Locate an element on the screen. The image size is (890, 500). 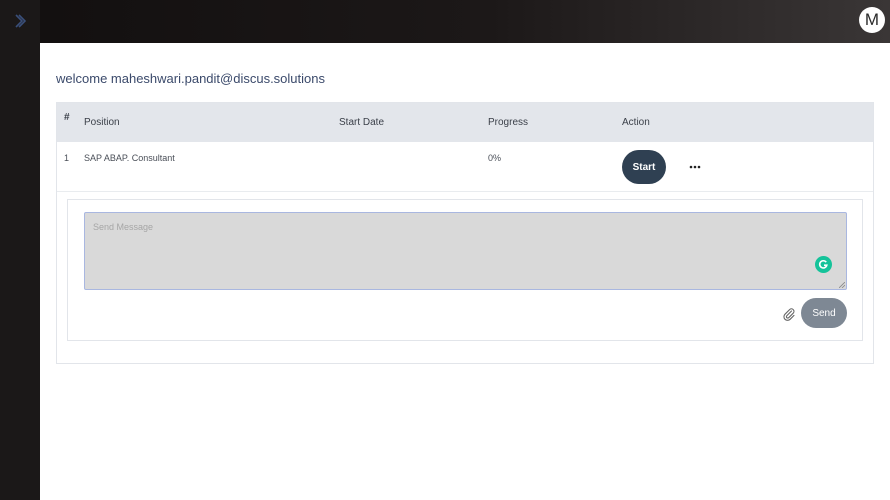
table-row: 1 SAP ABAP. Consultant 0% Start is located at coordinates (465, 167).